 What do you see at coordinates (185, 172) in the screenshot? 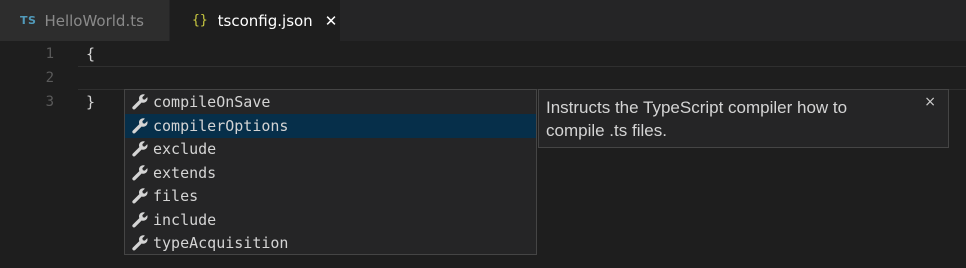
I see `suggest-item-label: extends` at bounding box center [185, 172].